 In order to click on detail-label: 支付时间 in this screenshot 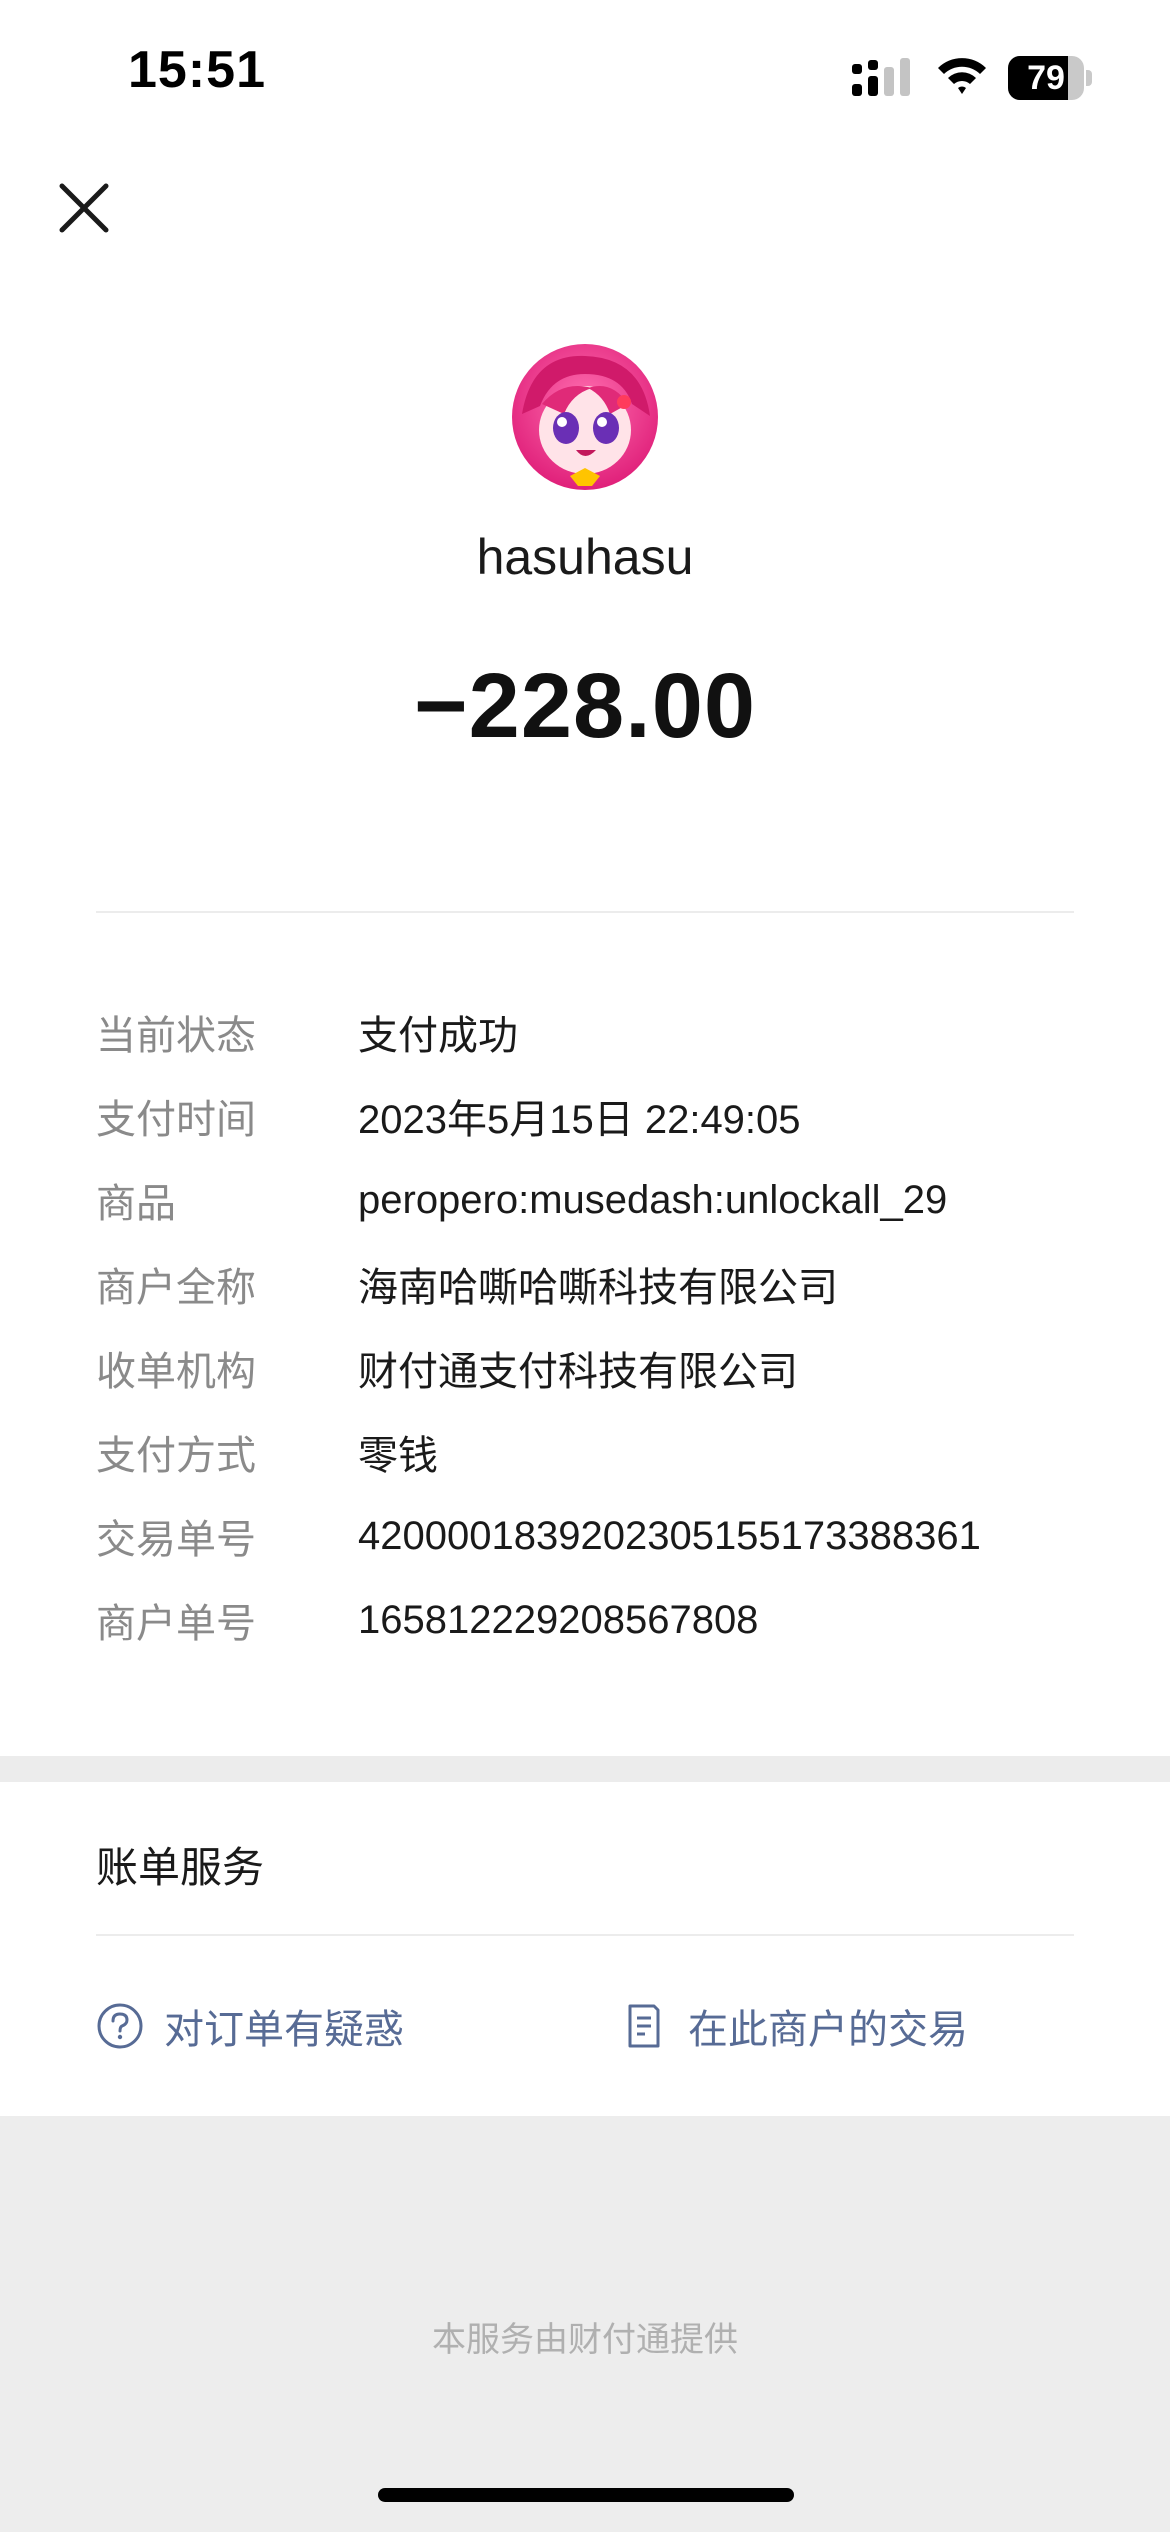, I will do `click(176, 1120)`.